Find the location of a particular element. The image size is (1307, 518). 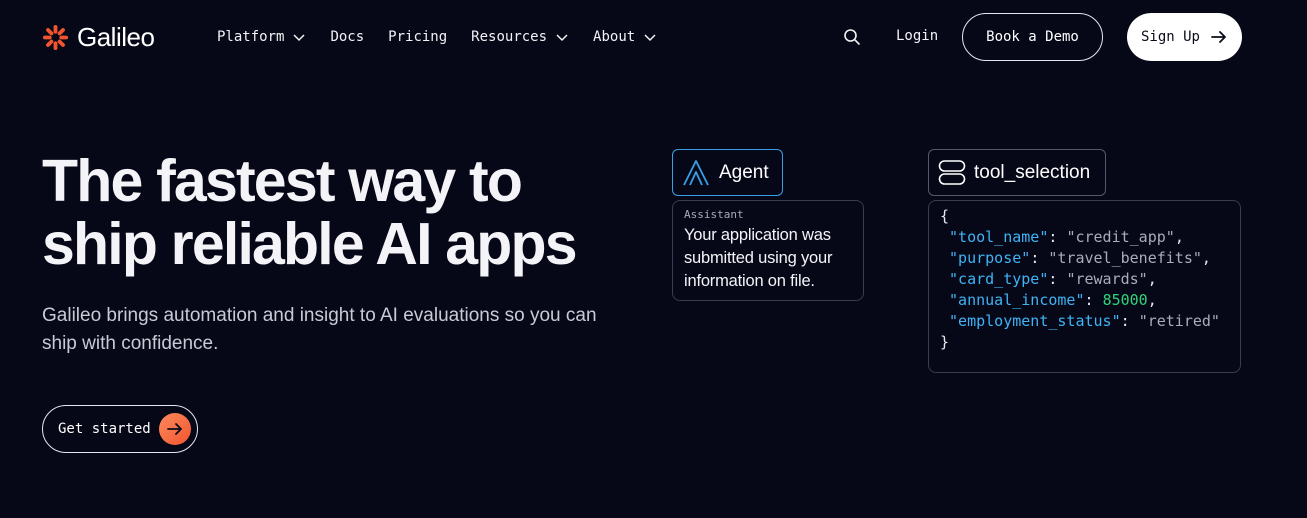

search-icon is located at coordinates (852, 37).